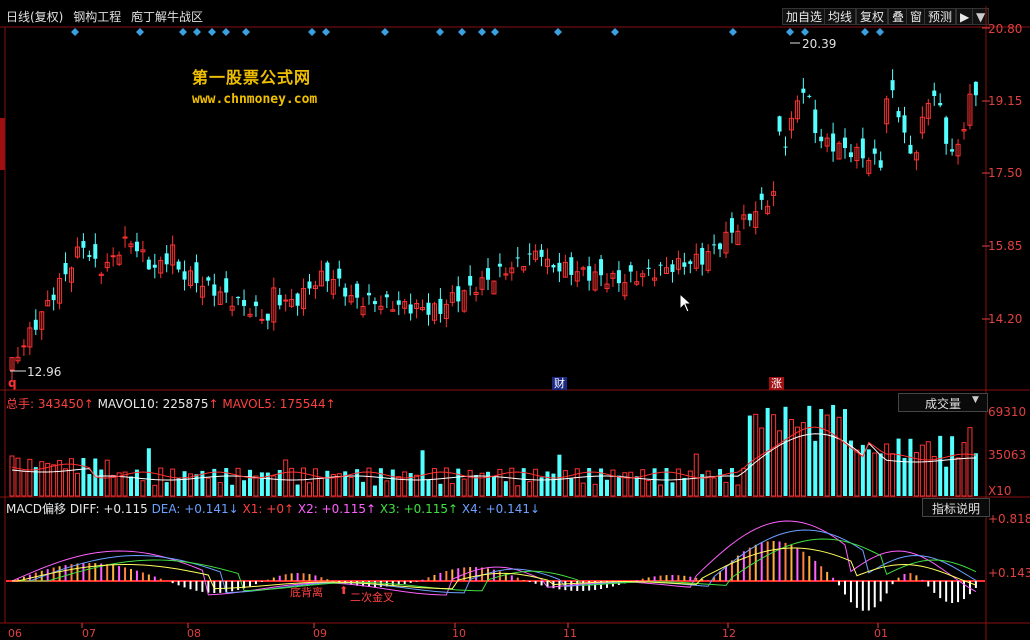  What do you see at coordinates (1007, 412) in the screenshot?
I see `volume-axis-label: 69310` at bounding box center [1007, 412].